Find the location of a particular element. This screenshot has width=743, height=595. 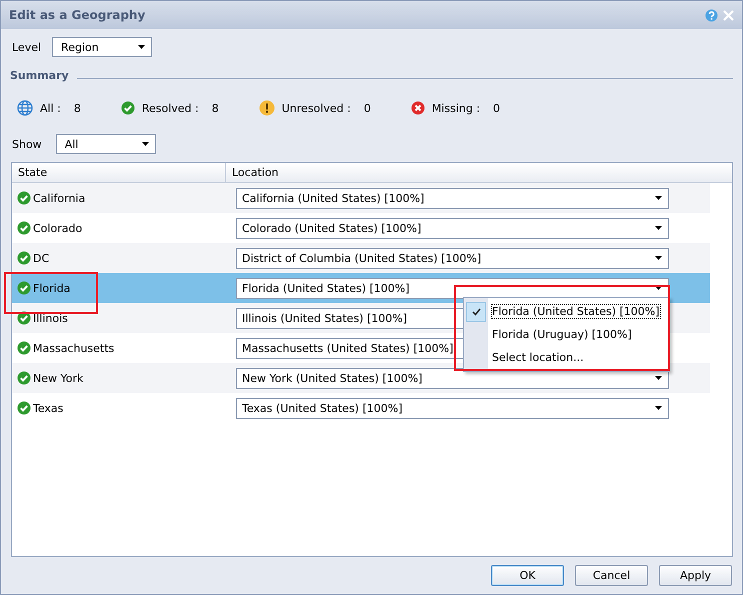

state-cell: DC is located at coordinates (41, 258).